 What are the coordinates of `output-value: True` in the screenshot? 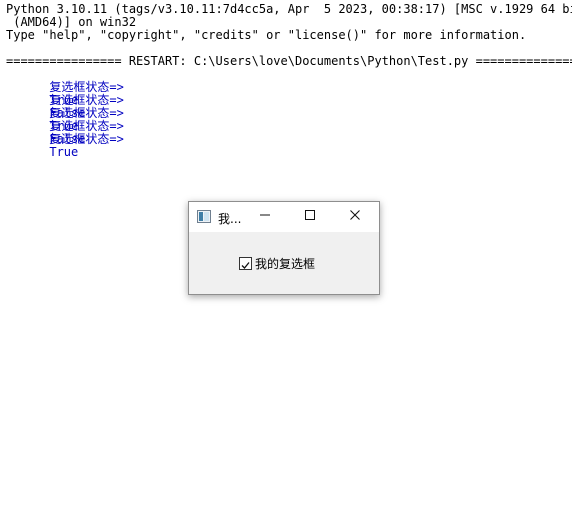 It's located at (64, 152).